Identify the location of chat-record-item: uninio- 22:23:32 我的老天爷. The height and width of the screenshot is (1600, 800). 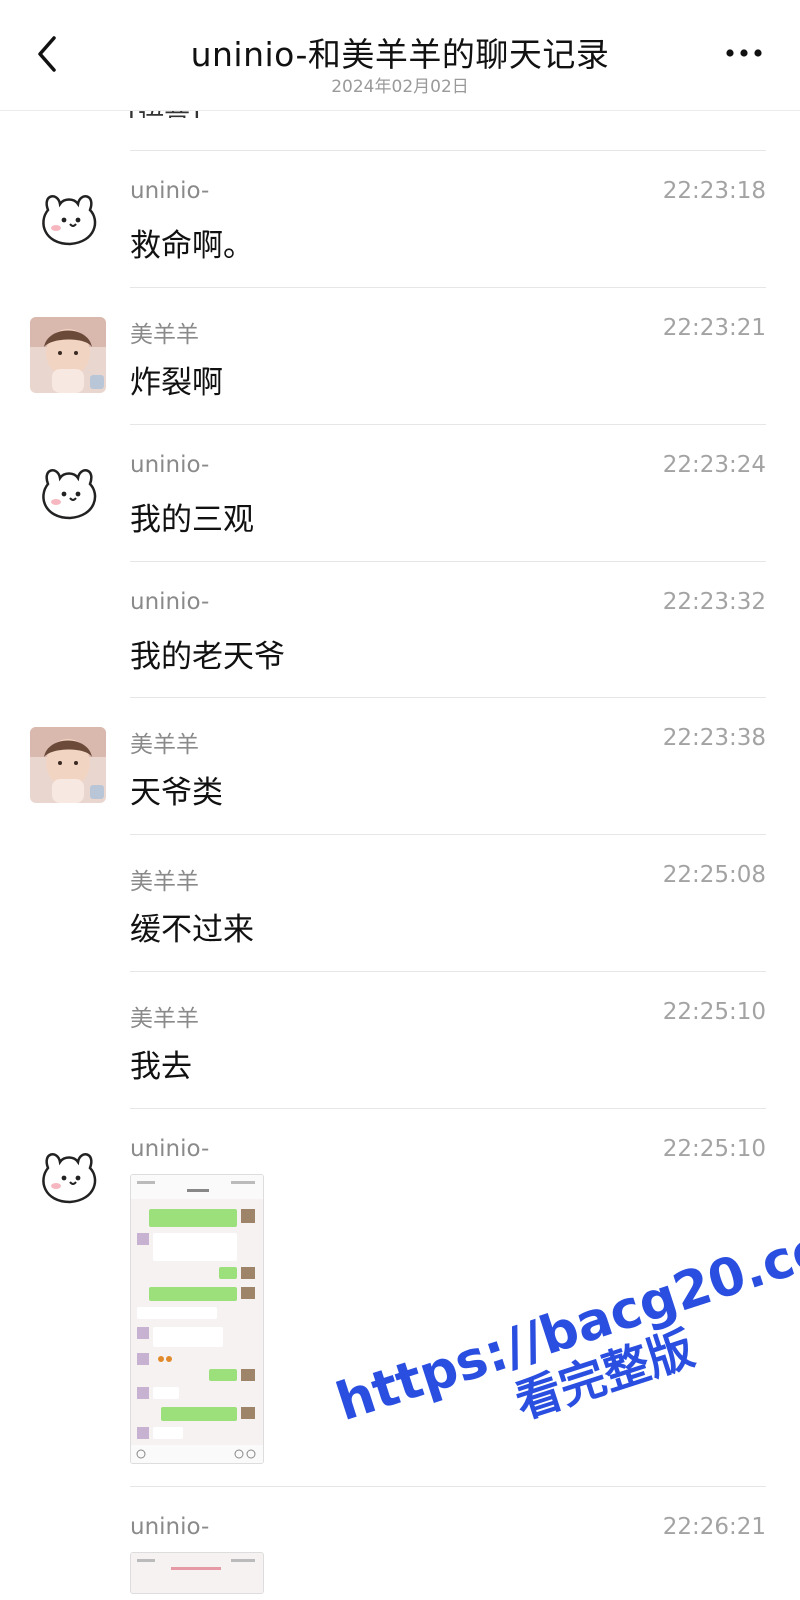
(400, 629).